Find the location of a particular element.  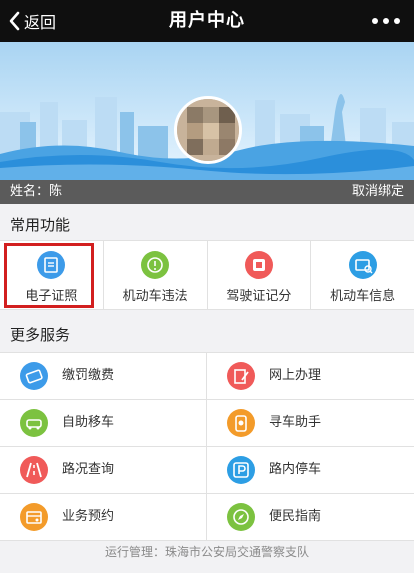

service-item-label: 网上办理 is located at coordinates (295, 375).